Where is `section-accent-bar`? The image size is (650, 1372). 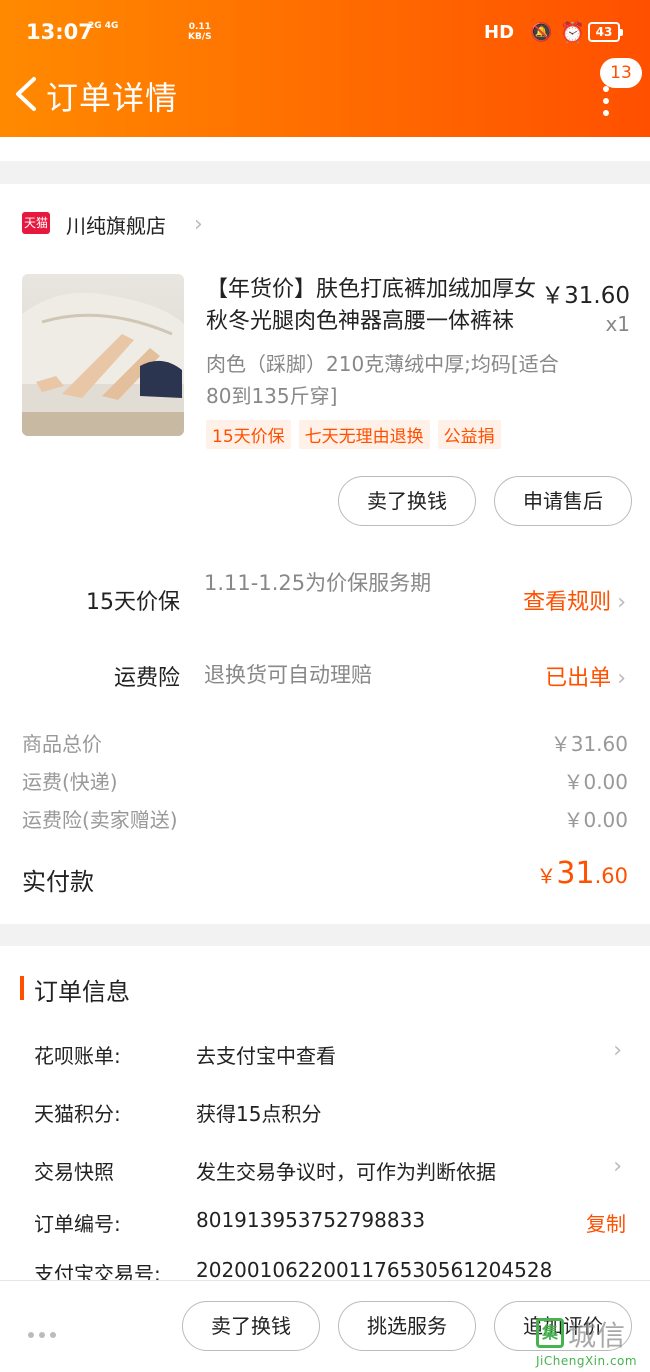 section-accent-bar is located at coordinates (22, 988).